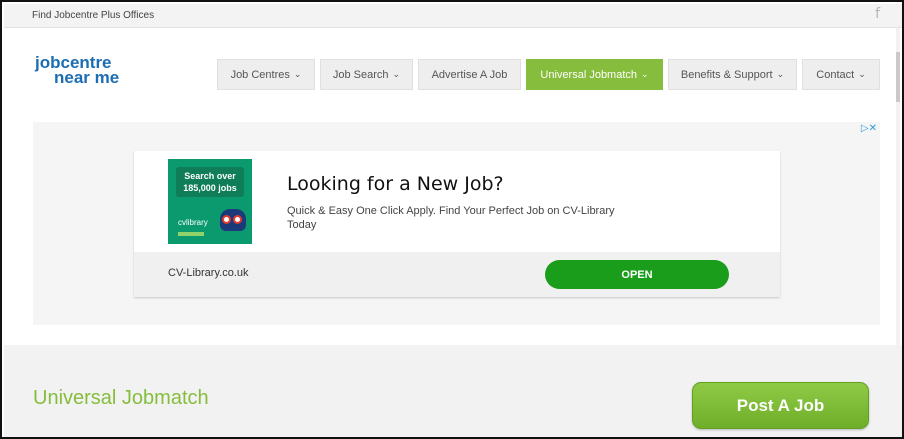  What do you see at coordinates (453, 16) in the screenshot?
I see `top-utility-bar: Find Jobcentre Plus Offices f` at bounding box center [453, 16].